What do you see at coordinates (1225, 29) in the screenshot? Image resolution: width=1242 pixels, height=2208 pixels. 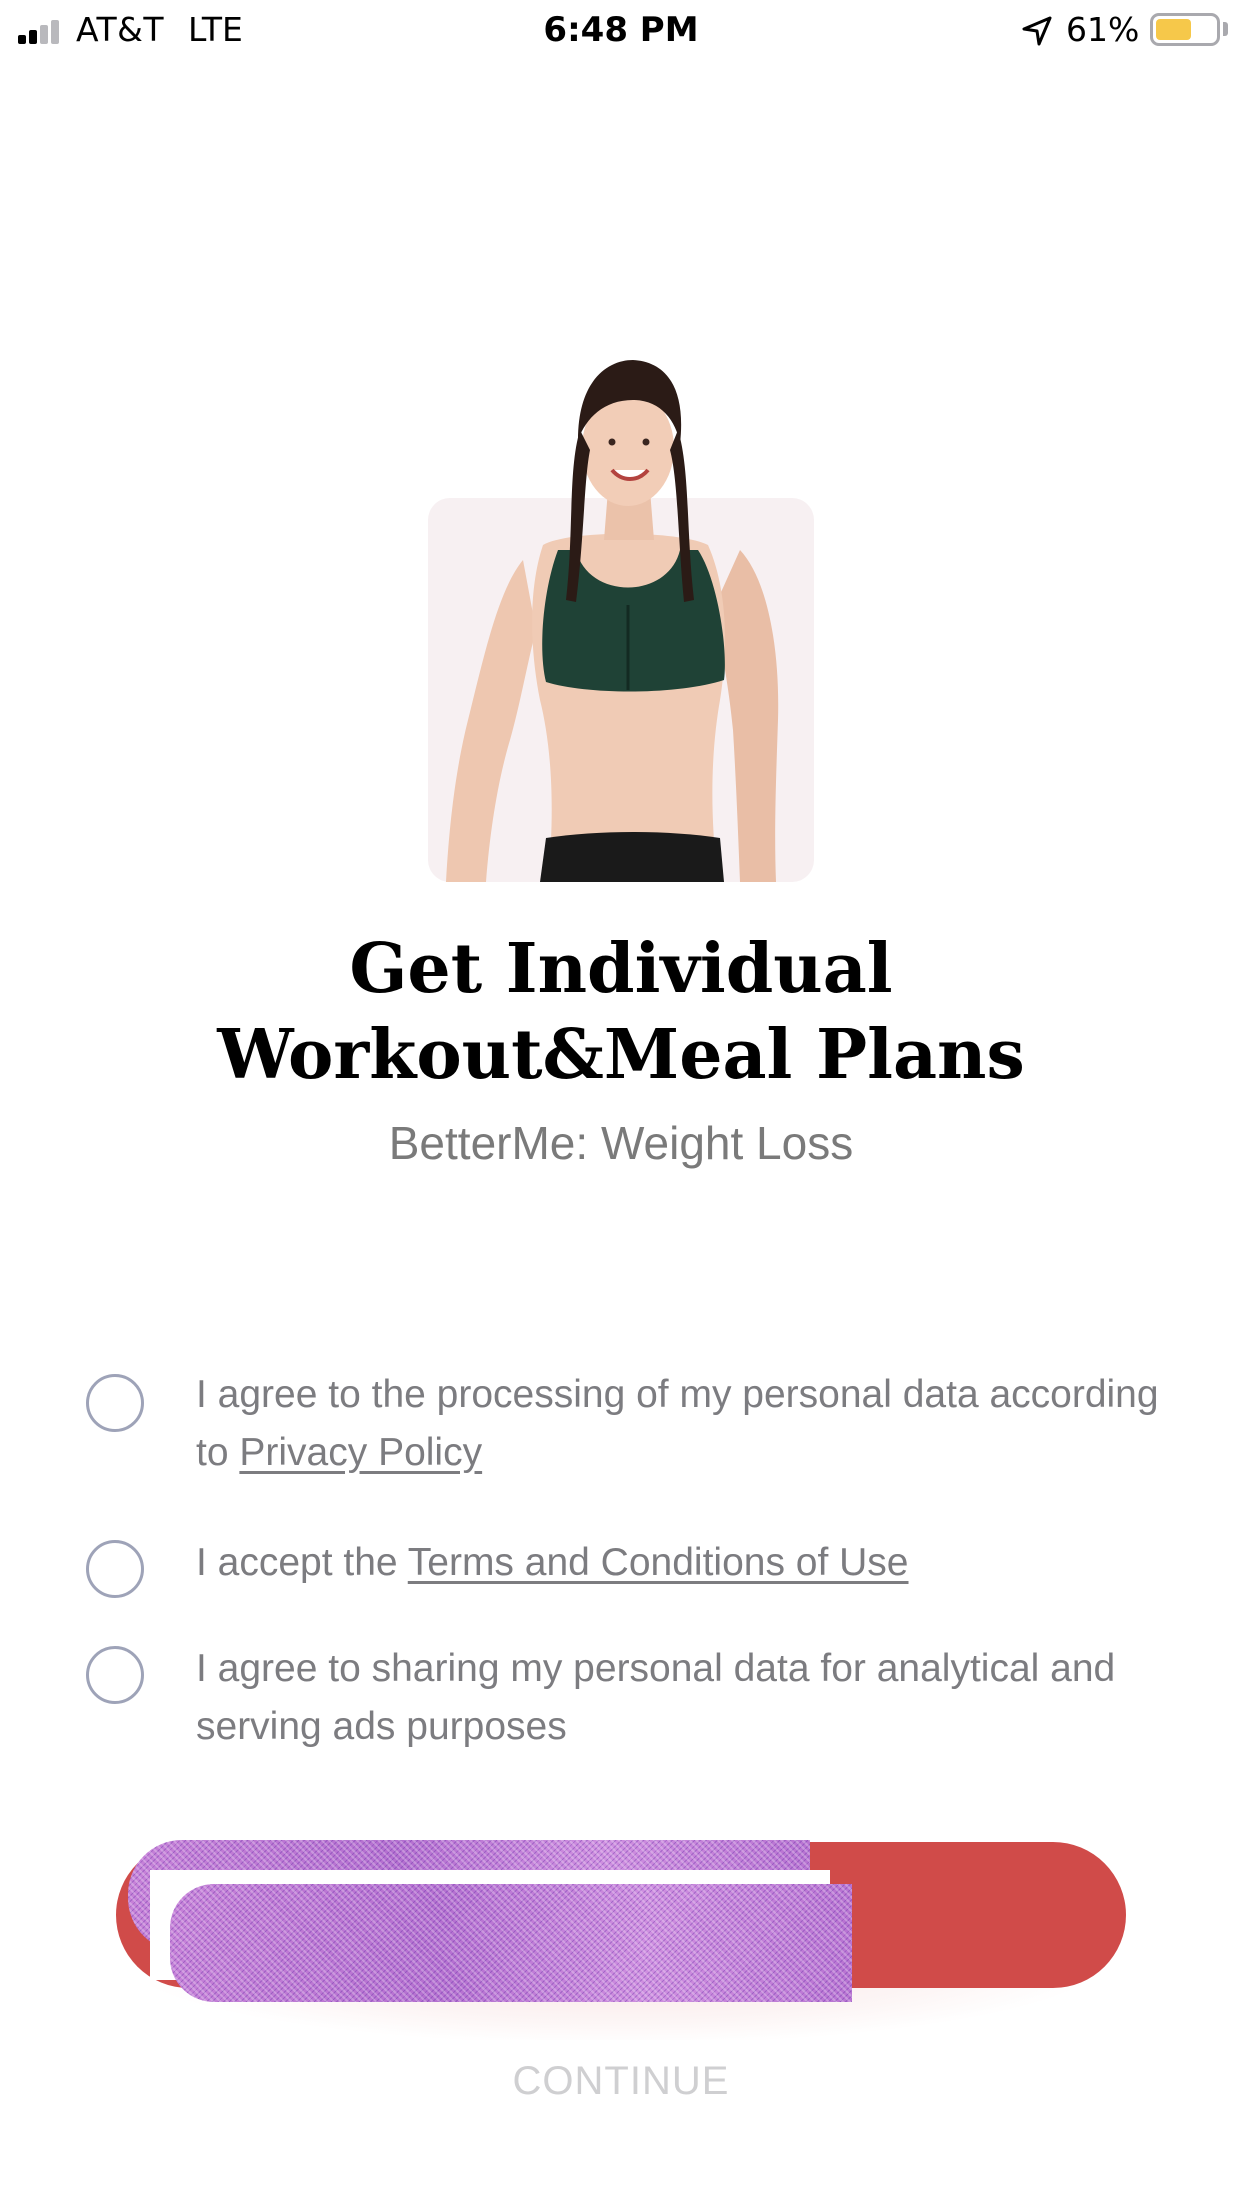 I see `battery-cap` at bounding box center [1225, 29].